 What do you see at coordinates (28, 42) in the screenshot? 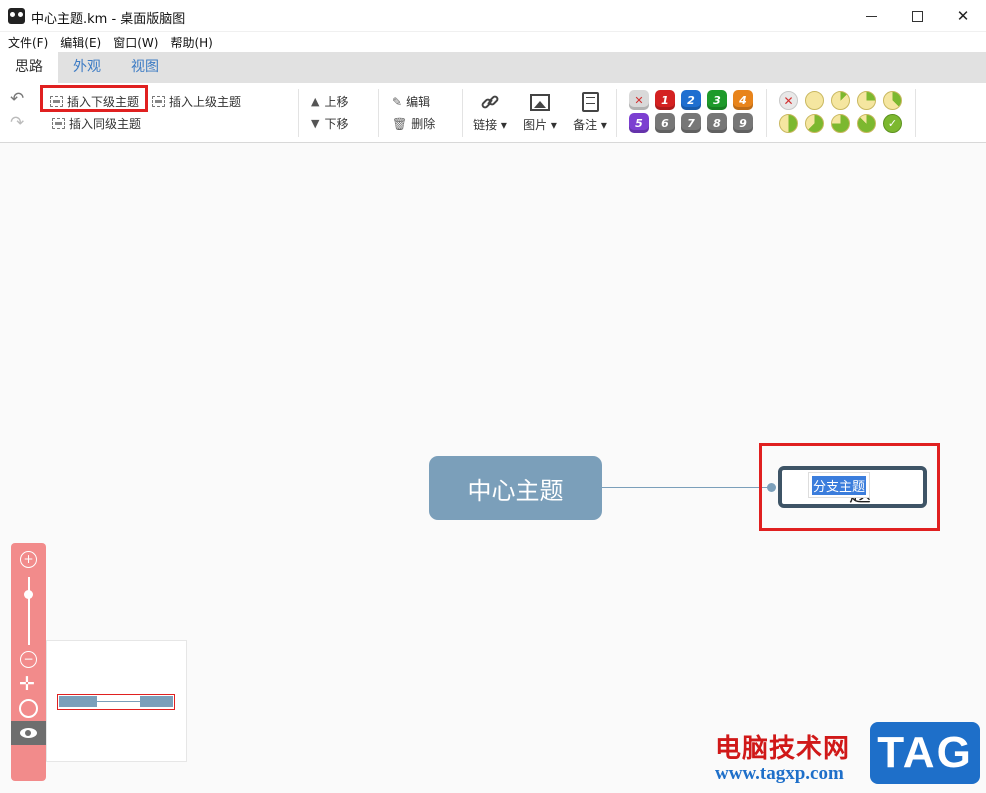
I see `menu-file: 文件(F)` at bounding box center [28, 42].